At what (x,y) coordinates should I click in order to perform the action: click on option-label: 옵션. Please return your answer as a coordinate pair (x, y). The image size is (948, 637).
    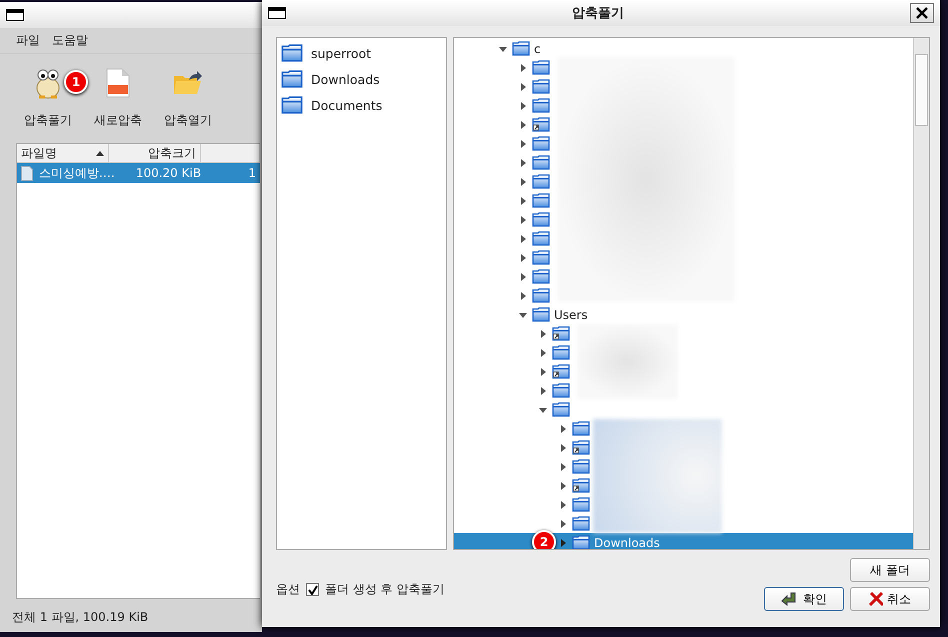
    Looking at the image, I should click on (288, 589).